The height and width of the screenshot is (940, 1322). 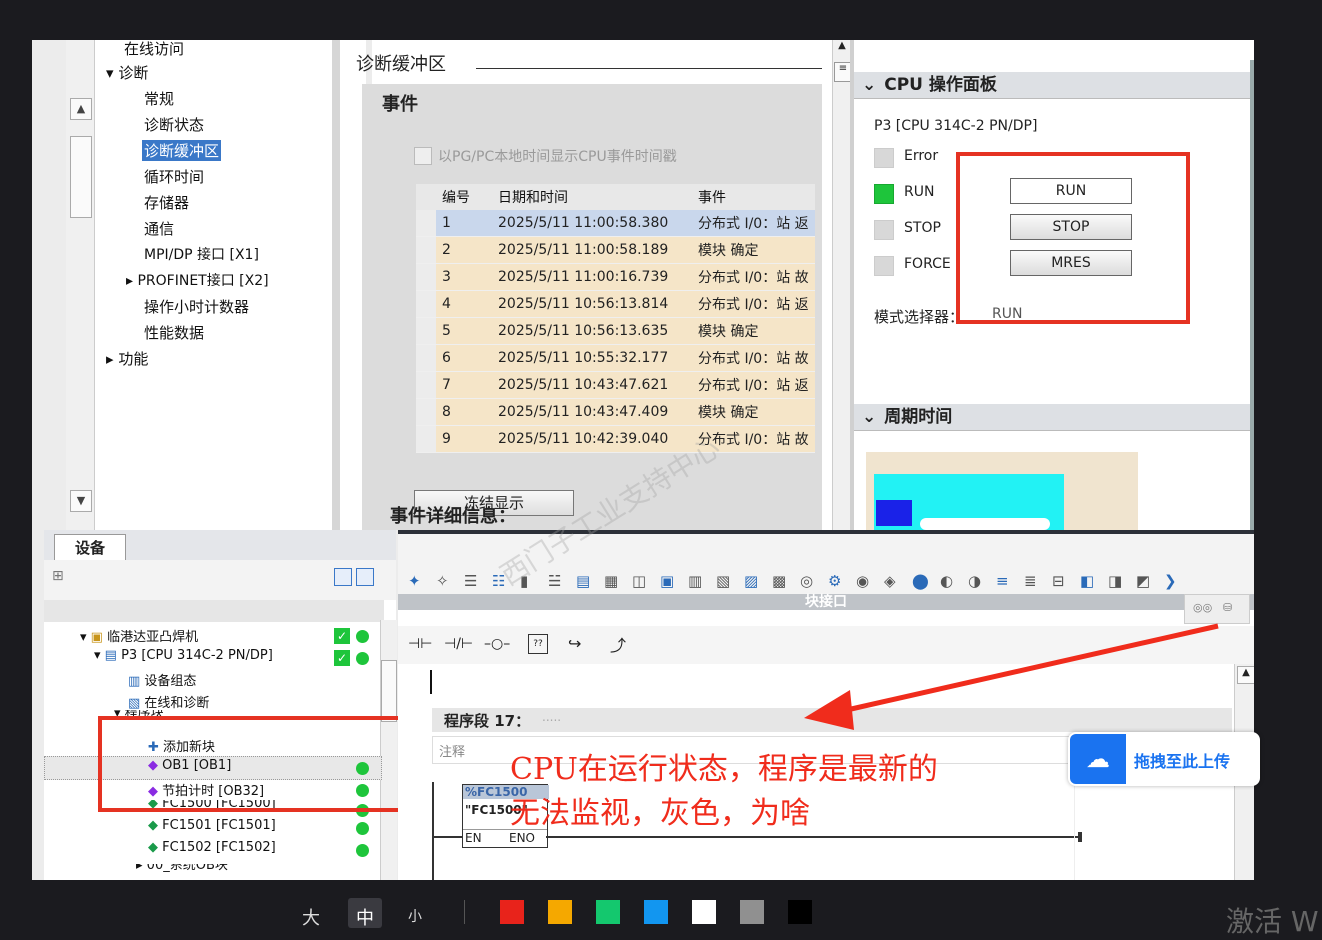 What do you see at coordinates (1272, 921) in the screenshot?
I see `activate-windows-watermark: 激活 W` at bounding box center [1272, 921].